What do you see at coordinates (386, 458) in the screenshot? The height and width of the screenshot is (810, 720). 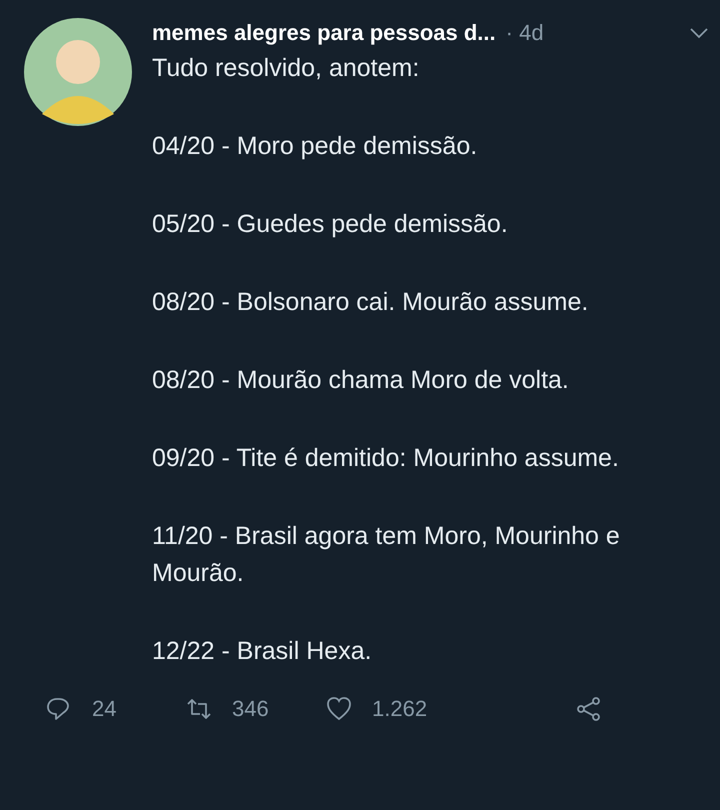 I see `tweet-text: 09/20 - Tite é demitido: Mourinho assume.` at bounding box center [386, 458].